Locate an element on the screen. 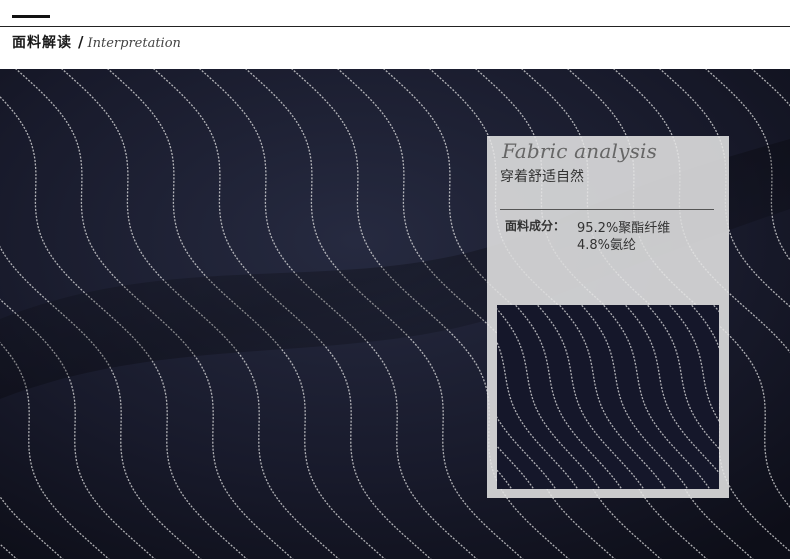  fabric-closeup is located at coordinates (608, 397).